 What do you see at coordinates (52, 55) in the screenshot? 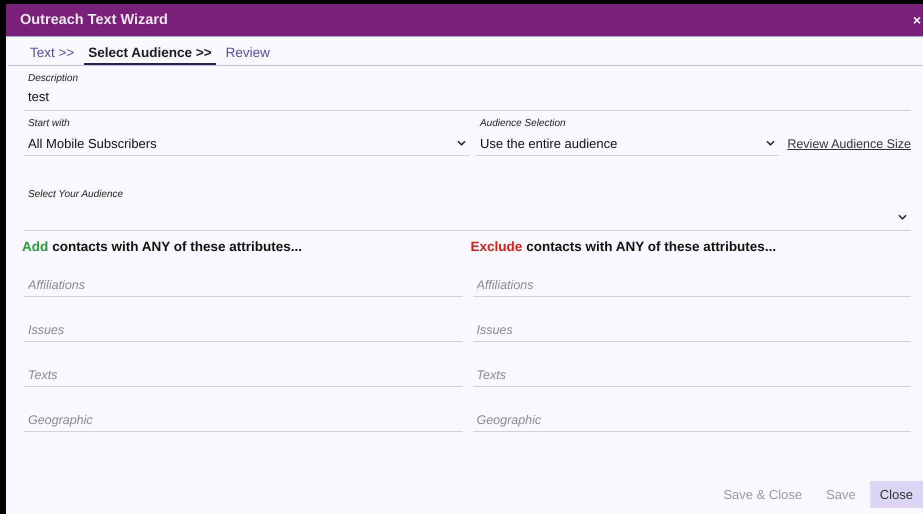
I see `tab: Text >>` at bounding box center [52, 55].